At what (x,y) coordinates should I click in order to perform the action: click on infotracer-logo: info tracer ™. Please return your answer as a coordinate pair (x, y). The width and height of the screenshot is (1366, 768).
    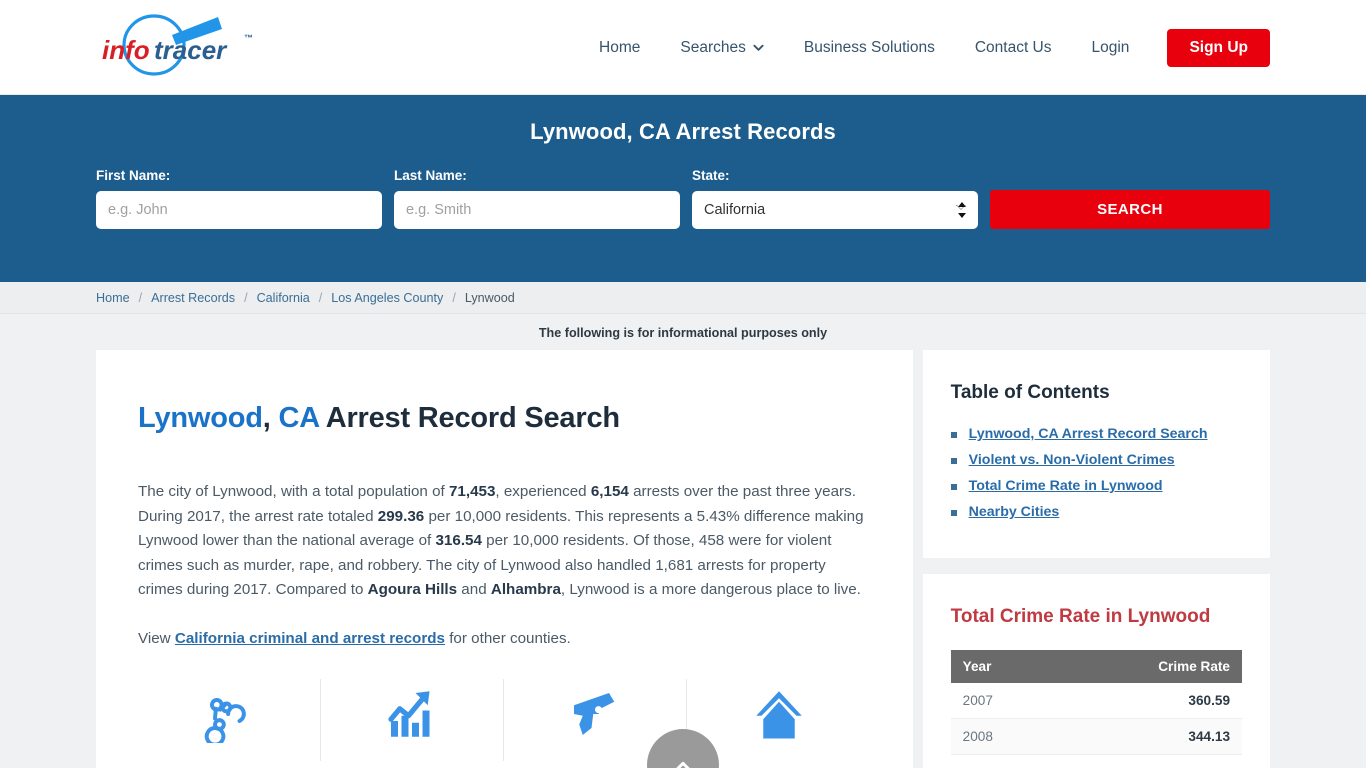
    Looking at the image, I should click on (183, 47).